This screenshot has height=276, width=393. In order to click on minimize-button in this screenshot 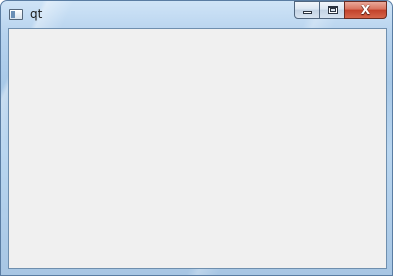, I will do `click(307, 10)`.